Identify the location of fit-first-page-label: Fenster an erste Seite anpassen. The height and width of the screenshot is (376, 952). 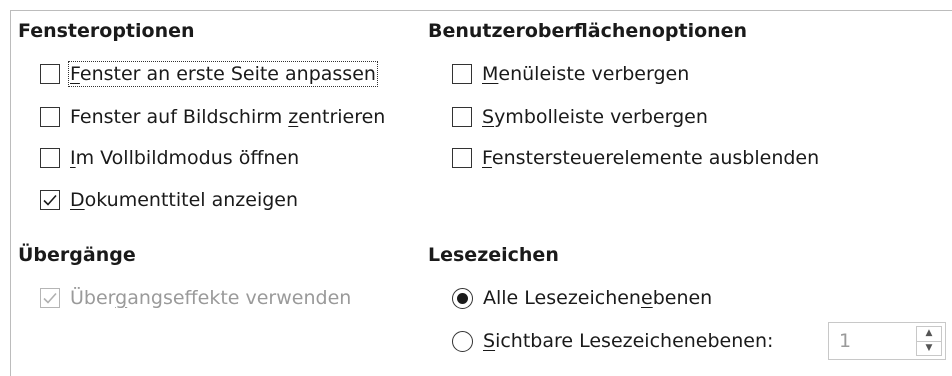
(223, 74).